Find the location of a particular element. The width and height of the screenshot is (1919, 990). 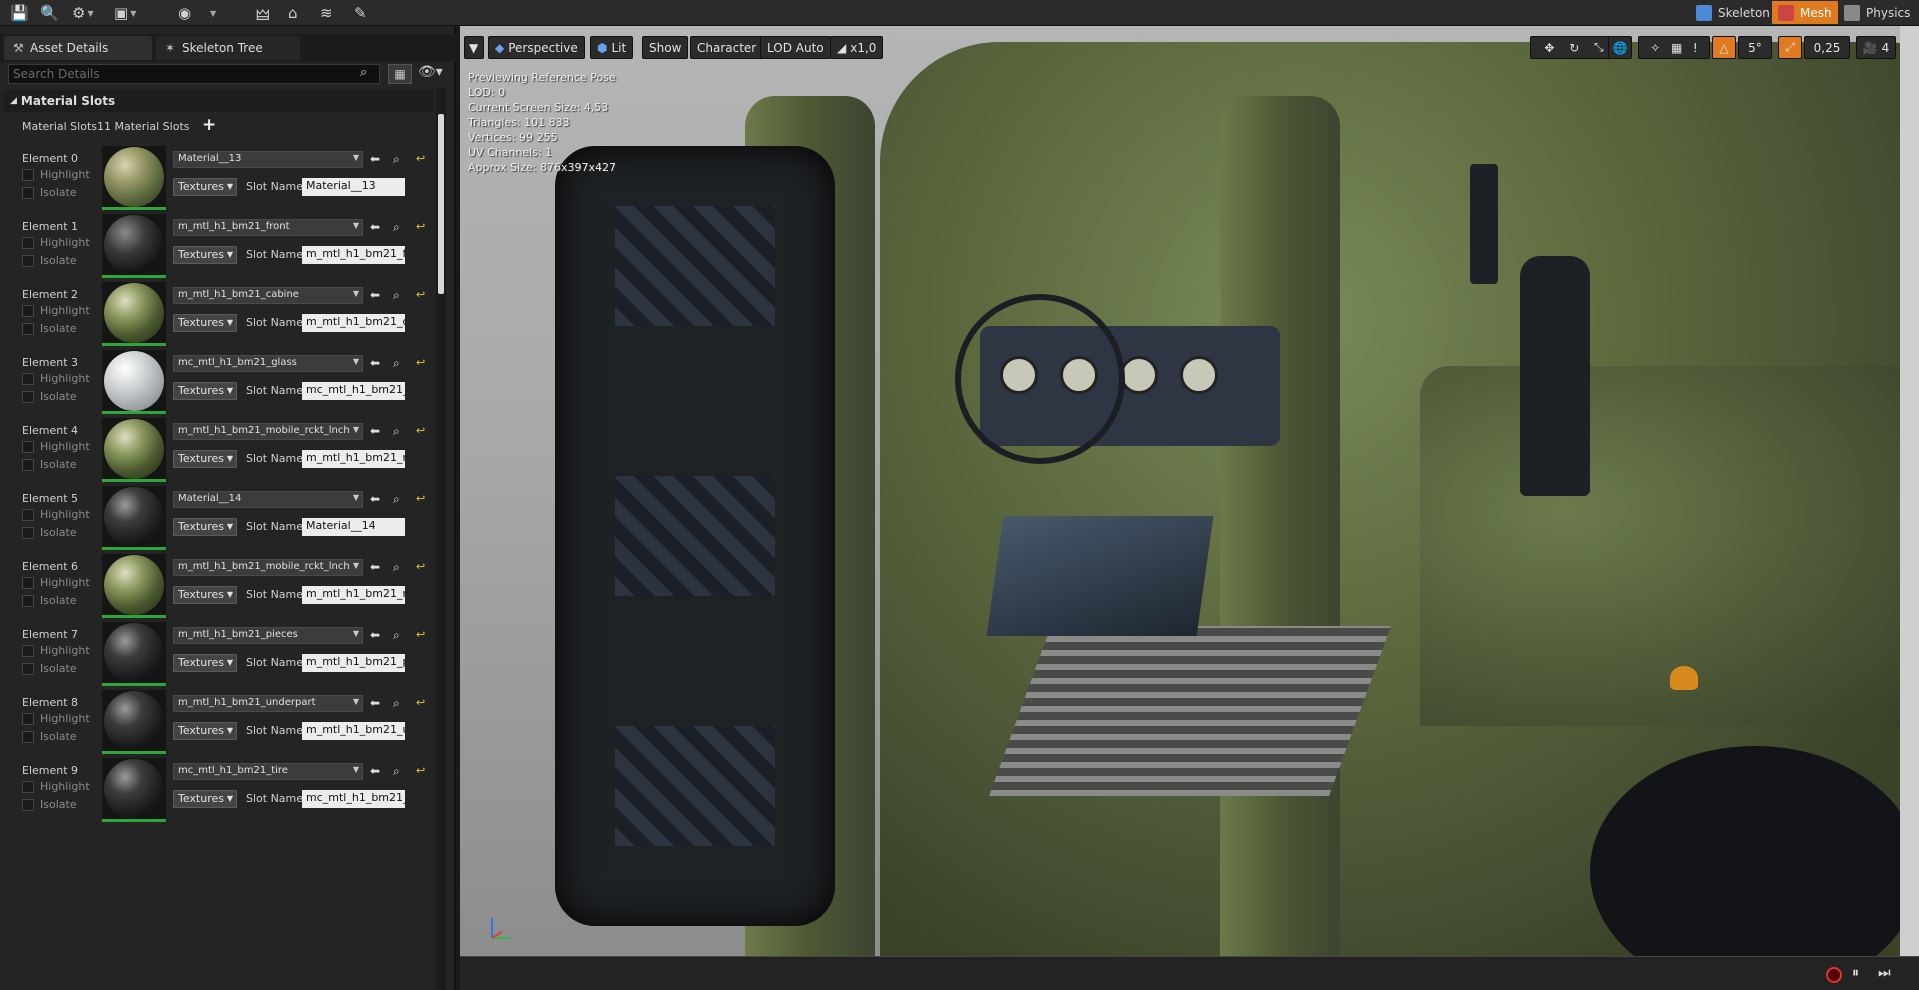

slot-name-field: m_mtl_h1_bm21_p is located at coordinates (353, 663).